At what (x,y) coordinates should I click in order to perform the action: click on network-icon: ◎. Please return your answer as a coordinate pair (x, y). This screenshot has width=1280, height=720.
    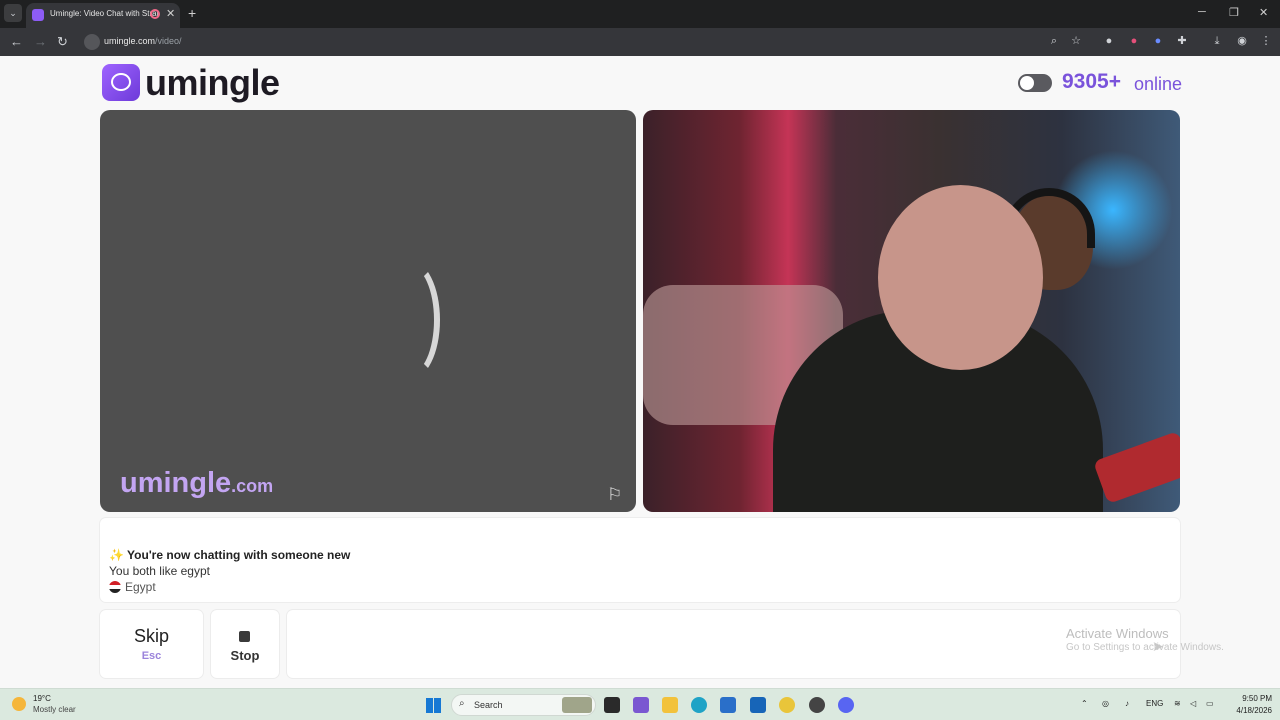
    Looking at the image, I should click on (1105, 703).